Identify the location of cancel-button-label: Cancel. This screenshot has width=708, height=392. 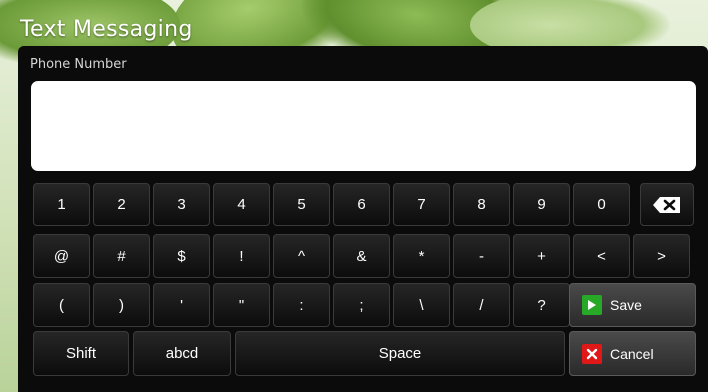
(632, 353).